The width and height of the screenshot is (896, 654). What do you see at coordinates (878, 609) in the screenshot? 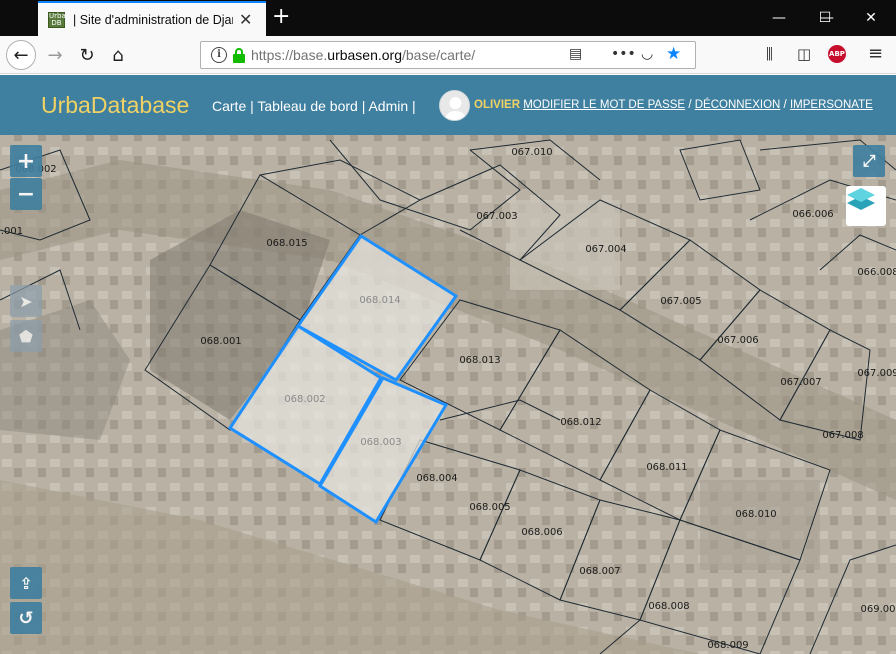
I see `svg-text: 069.00` at bounding box center [878, 609].